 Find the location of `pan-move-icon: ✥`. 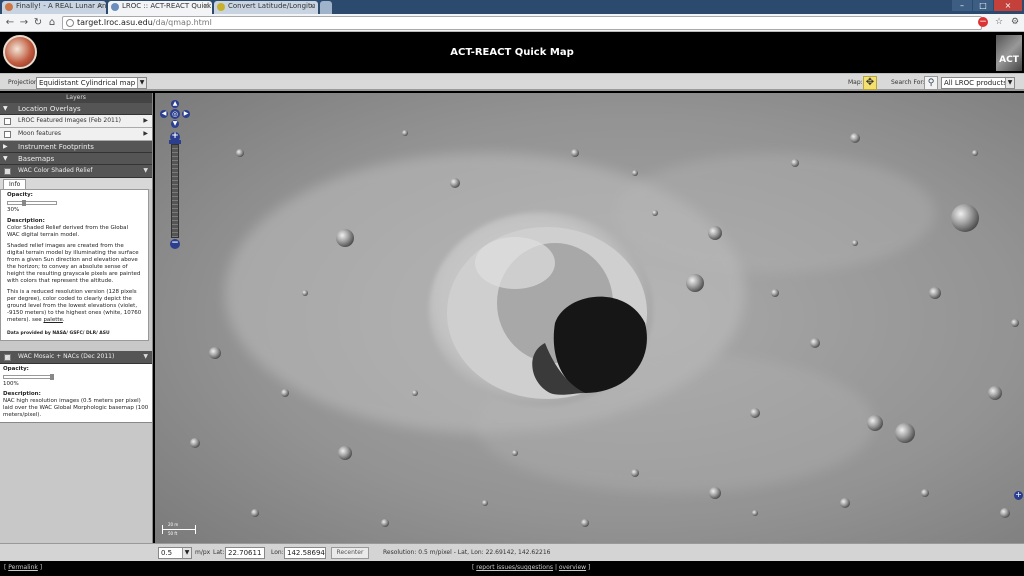

pan-move-icon: ✥ is located at coordinates (870, 83).